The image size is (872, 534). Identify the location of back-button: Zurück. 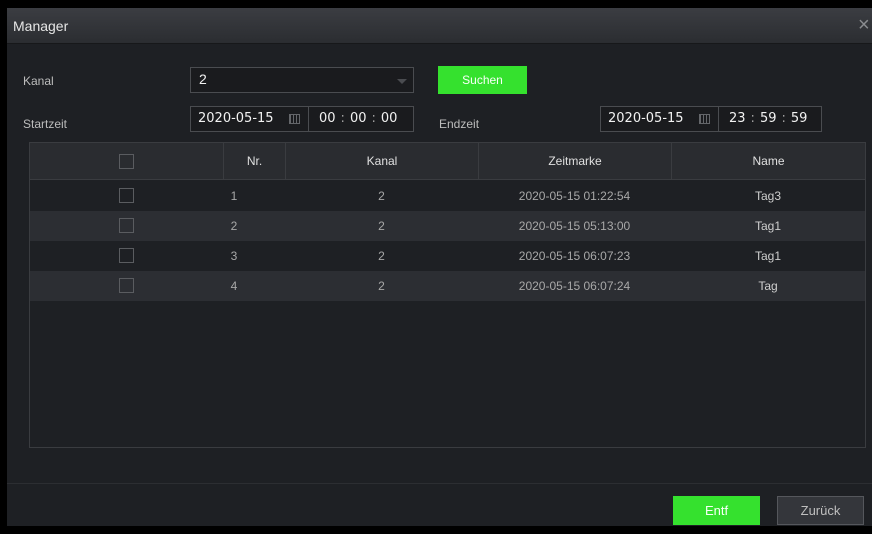
(820, 510).